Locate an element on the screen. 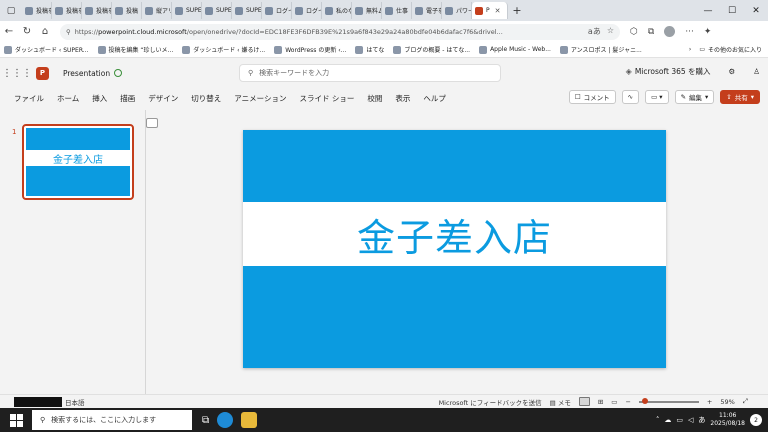 The height and width of the screenshot is (432, 768). minimize-icon: — is located at coordinates (708, 11).